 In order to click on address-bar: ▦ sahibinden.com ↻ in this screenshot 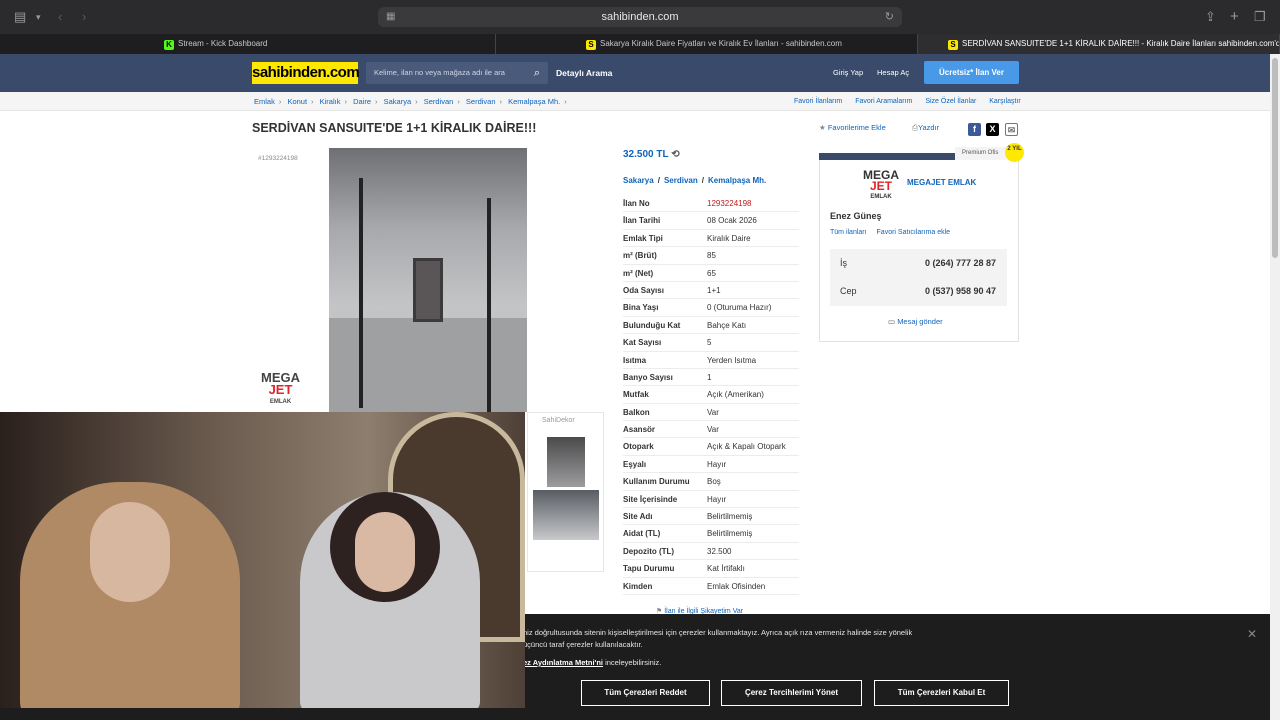, I will do `click(640, 17)`.